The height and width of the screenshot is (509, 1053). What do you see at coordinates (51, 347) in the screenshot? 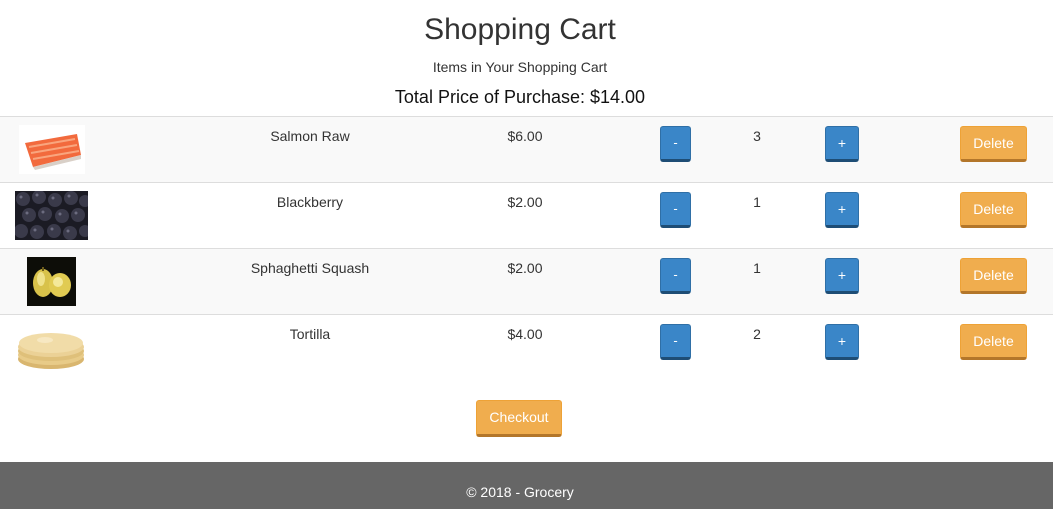
I see `tortilla-image` at bounding box center [51, 347].